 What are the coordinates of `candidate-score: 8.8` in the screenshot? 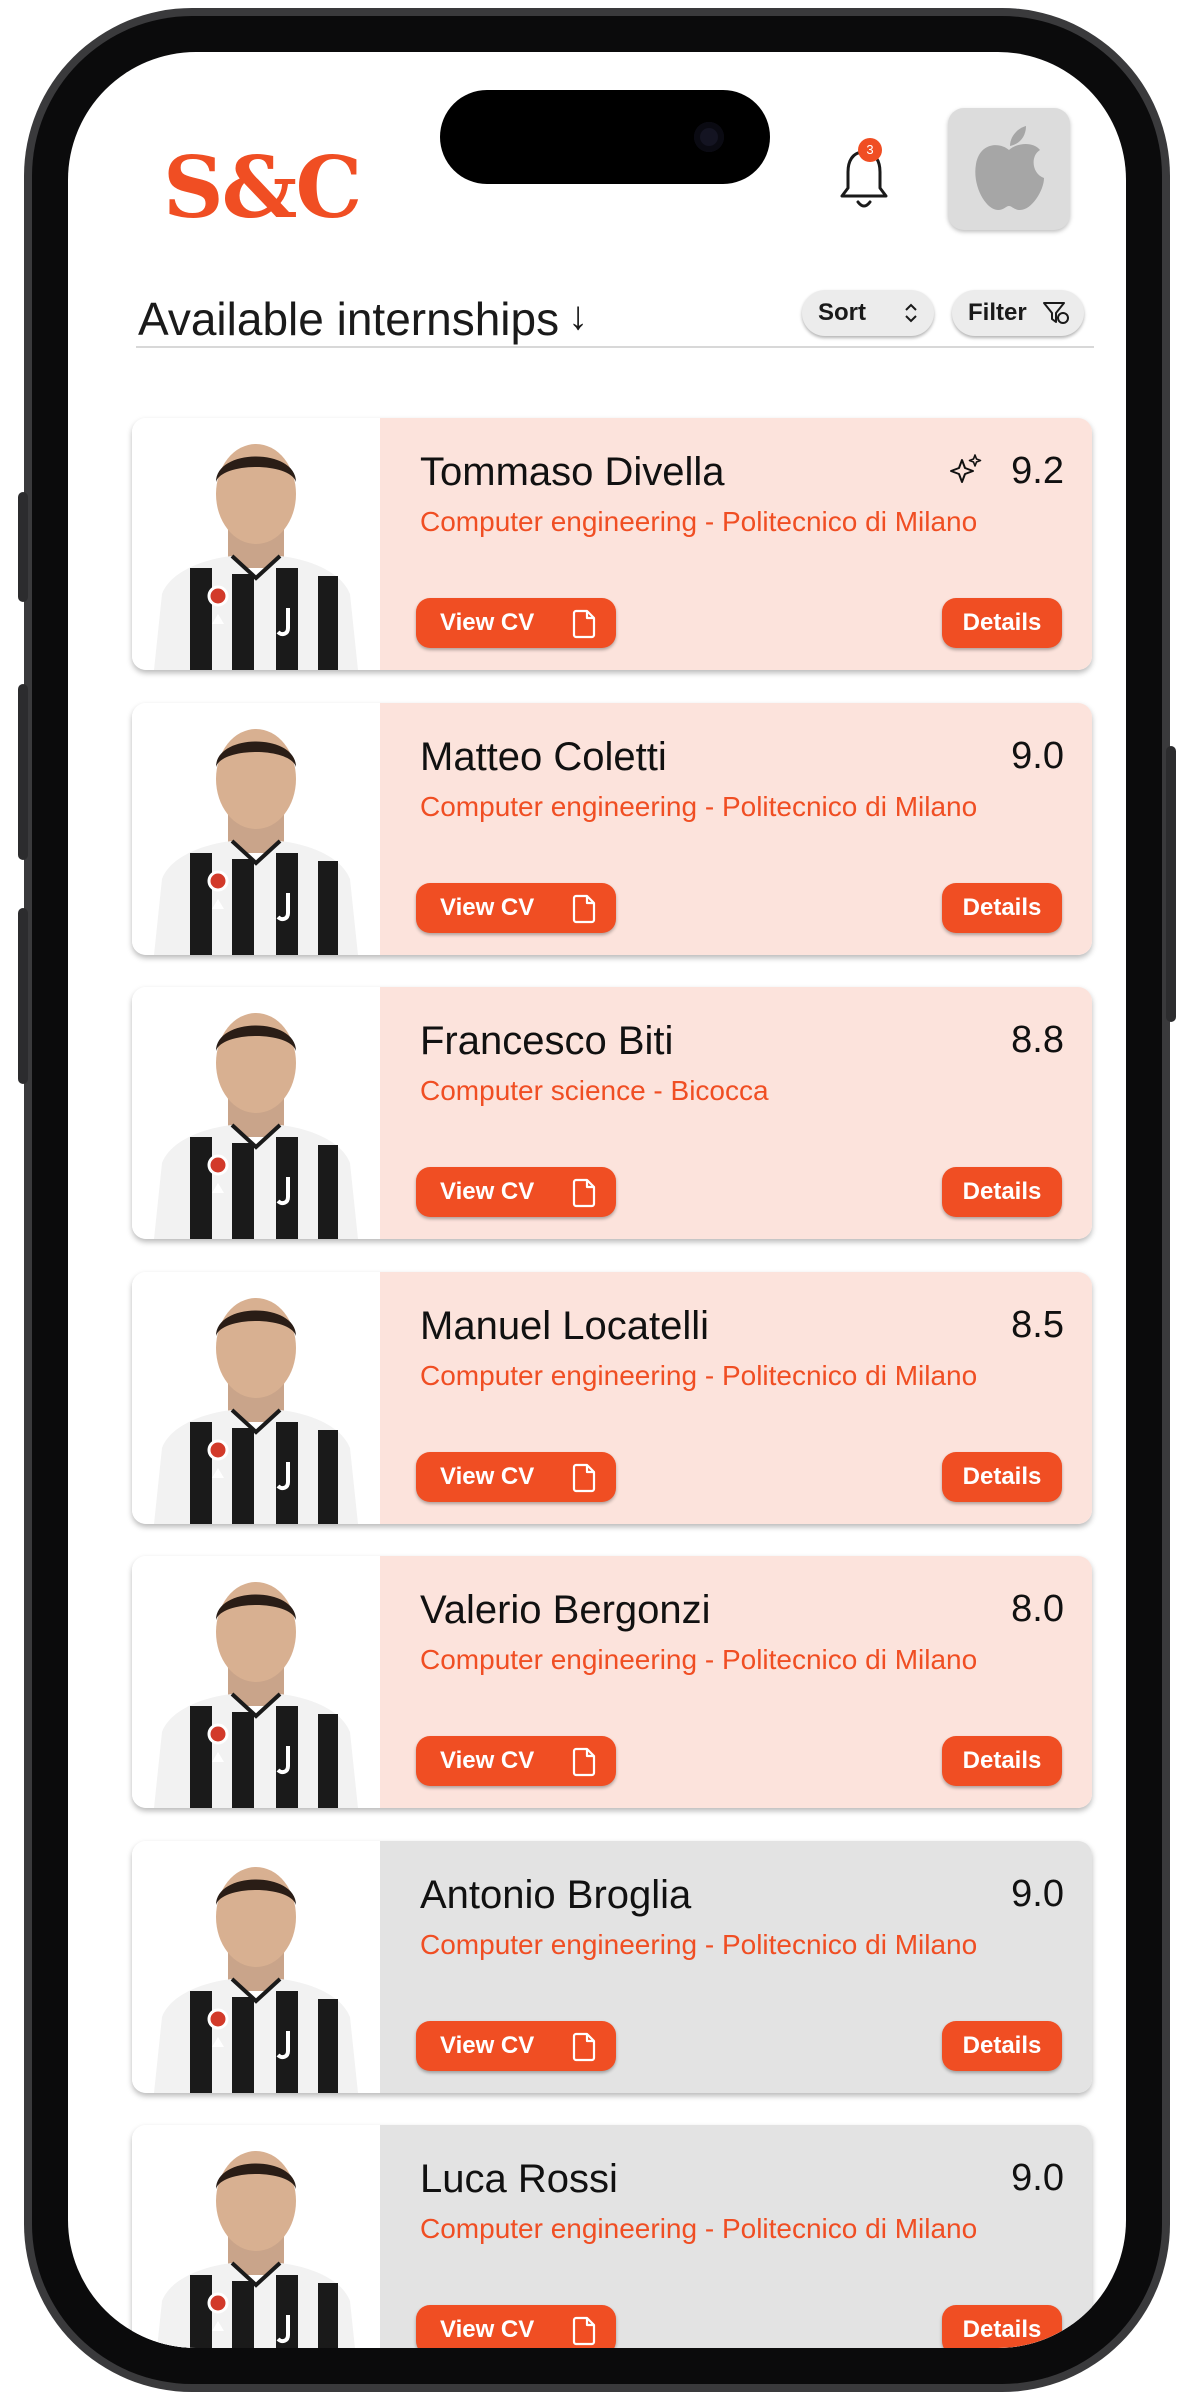 It's located at (1037, 1040).